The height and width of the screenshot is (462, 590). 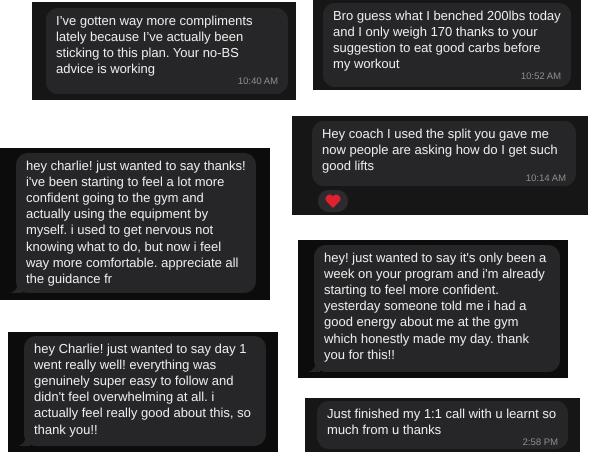 I want to click on message-text: I’ve gotten way more compliments lately because I’ve actually been sticking to this plan. Your no-BS advice is working, so click(x=155, y=45).